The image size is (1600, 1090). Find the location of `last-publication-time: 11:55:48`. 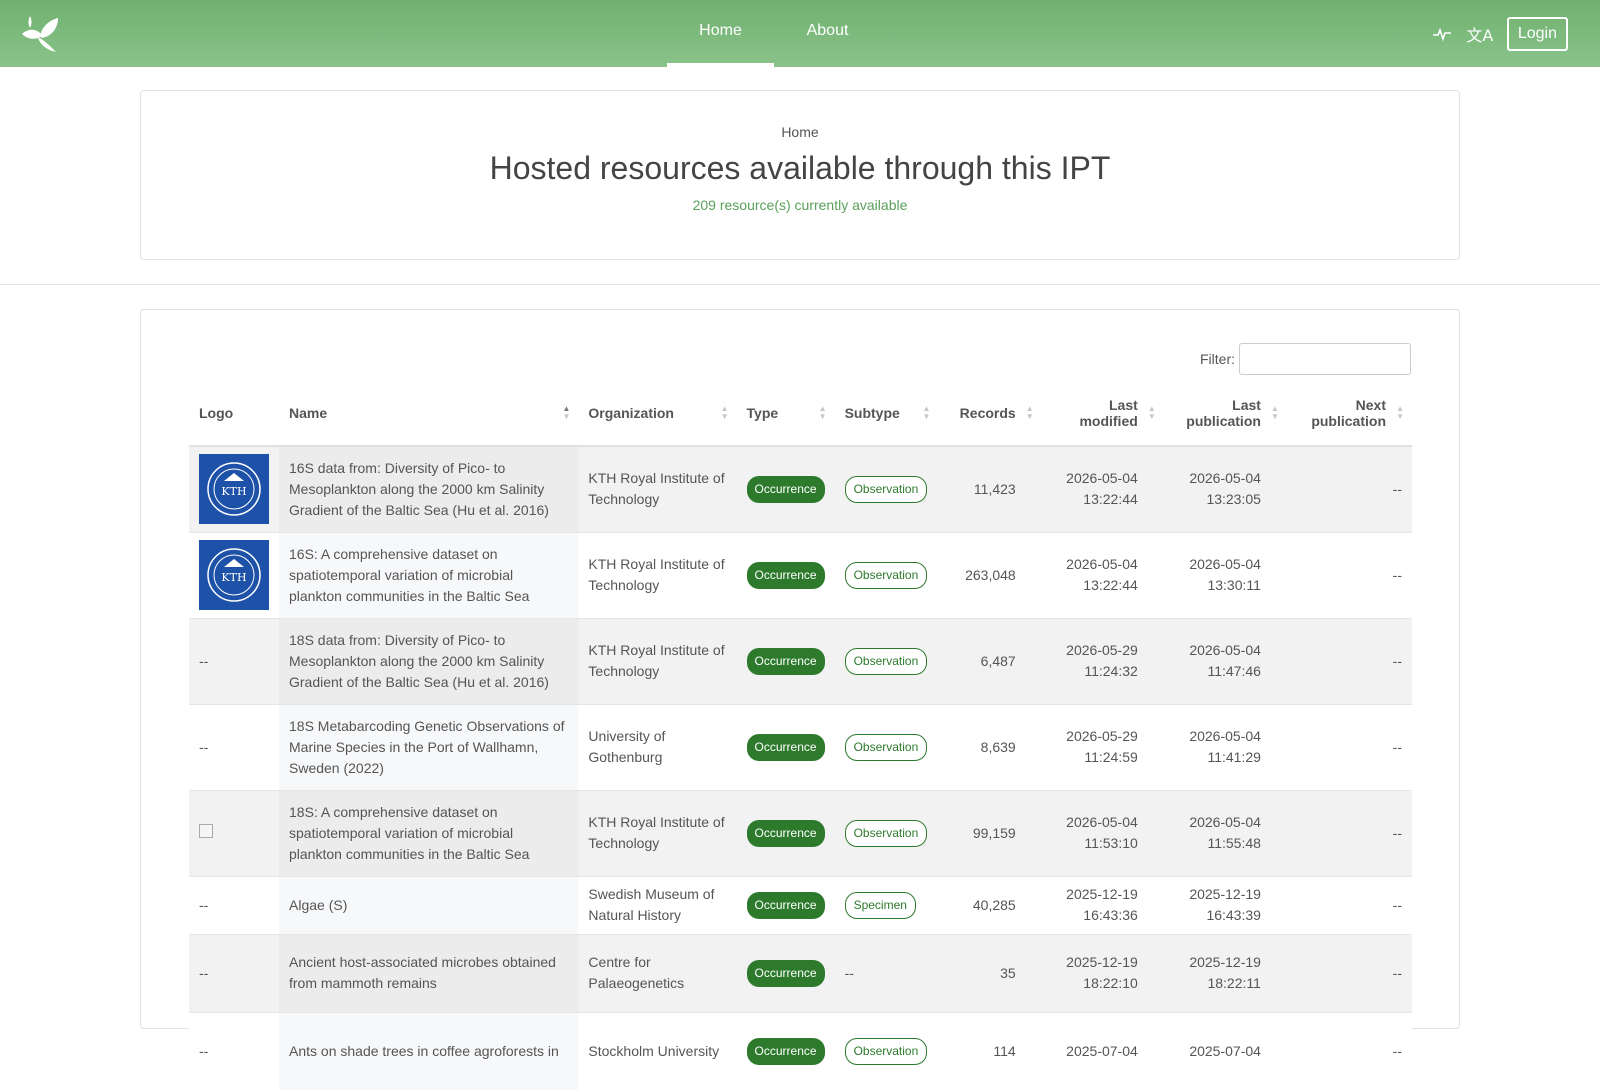

last-publication-time: 11:55:48 is located at coordinates (1234, 843).